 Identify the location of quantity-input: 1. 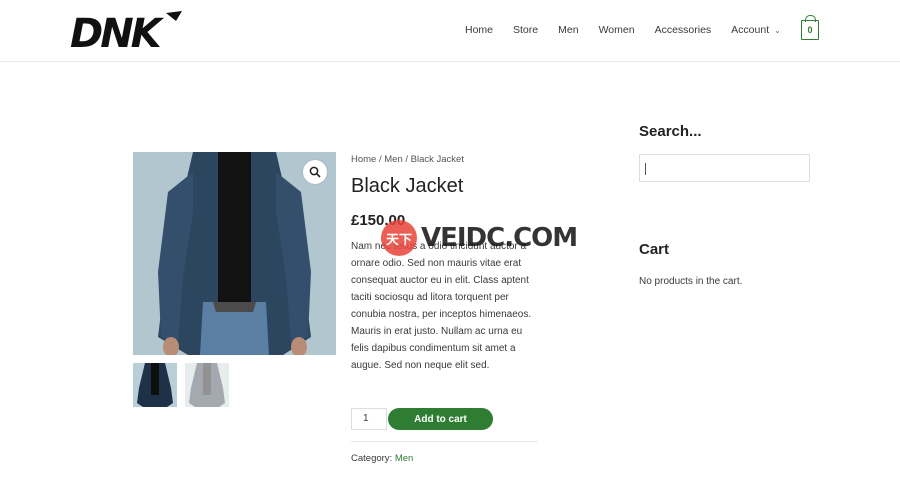
(369, 419).